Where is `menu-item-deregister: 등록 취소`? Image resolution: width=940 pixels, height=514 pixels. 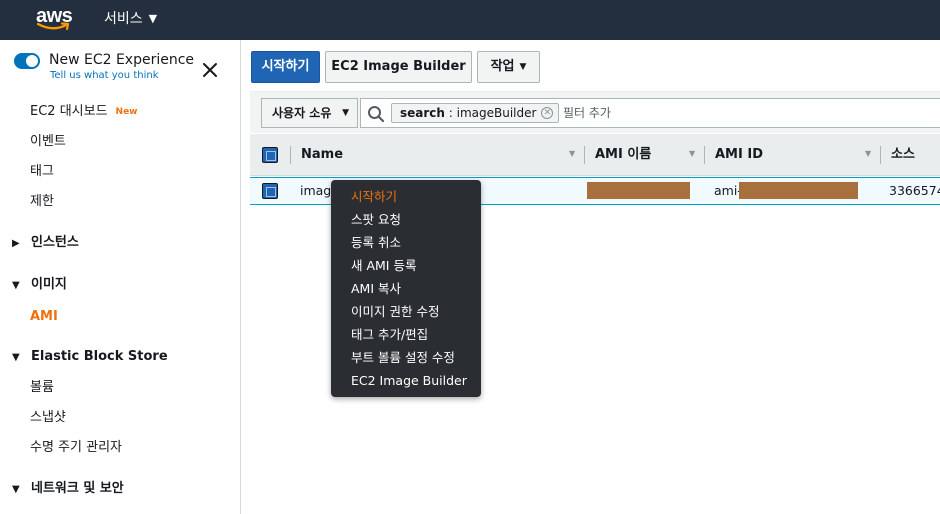 menu-item-deregister: 등록 취소 is located at coordinates (376, 243).